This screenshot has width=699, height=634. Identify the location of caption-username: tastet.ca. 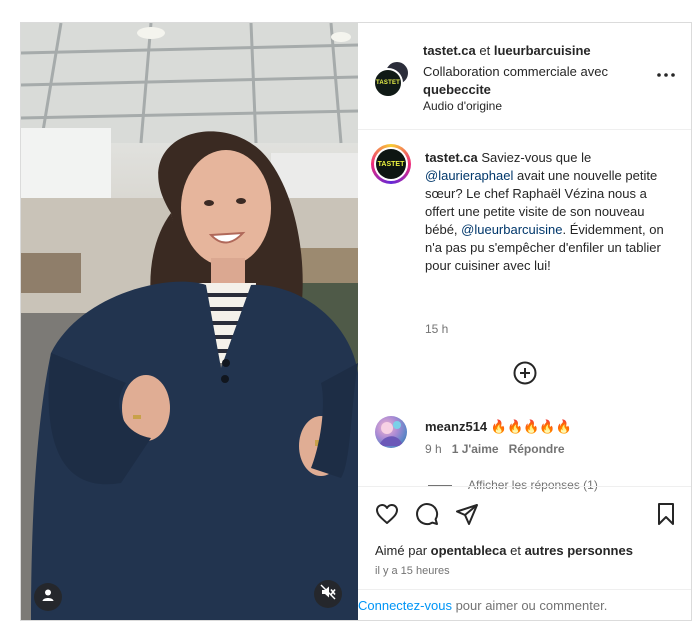
(451, 157).